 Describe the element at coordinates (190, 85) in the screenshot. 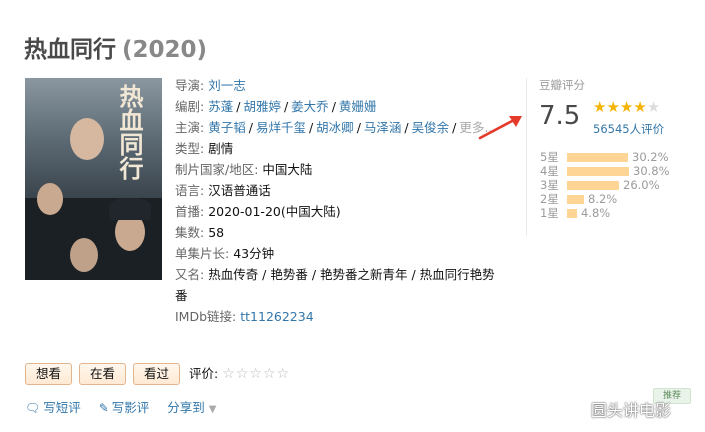

I see `director-label: 导演:` at that location.